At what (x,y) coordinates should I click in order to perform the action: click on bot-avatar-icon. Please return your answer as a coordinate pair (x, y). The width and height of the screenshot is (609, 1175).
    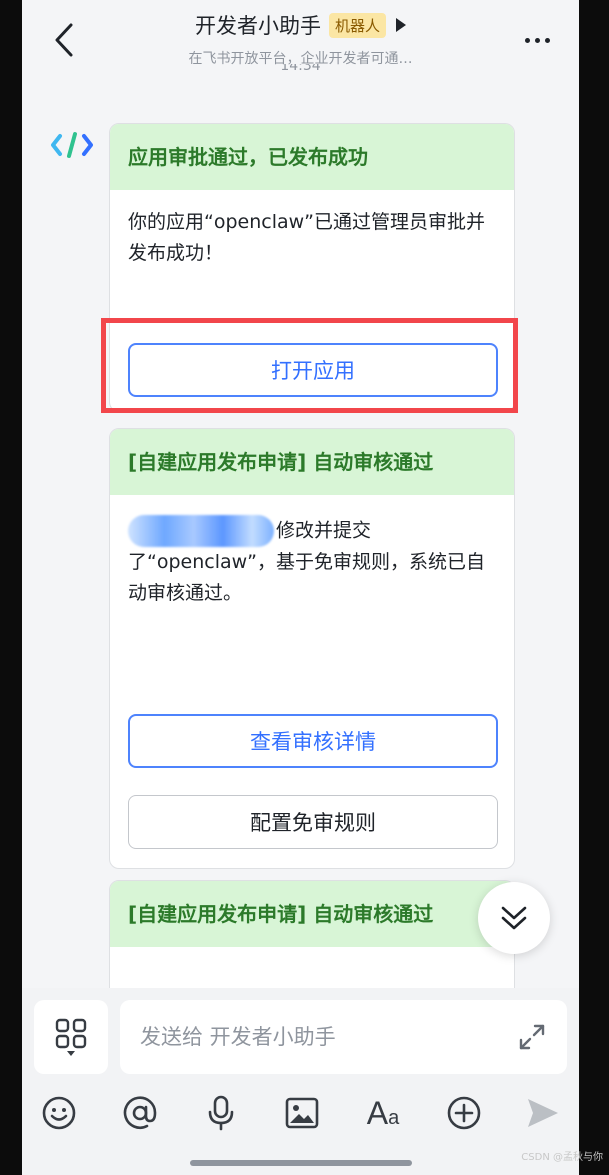
    Looking at the image, I should click on (72, 145).